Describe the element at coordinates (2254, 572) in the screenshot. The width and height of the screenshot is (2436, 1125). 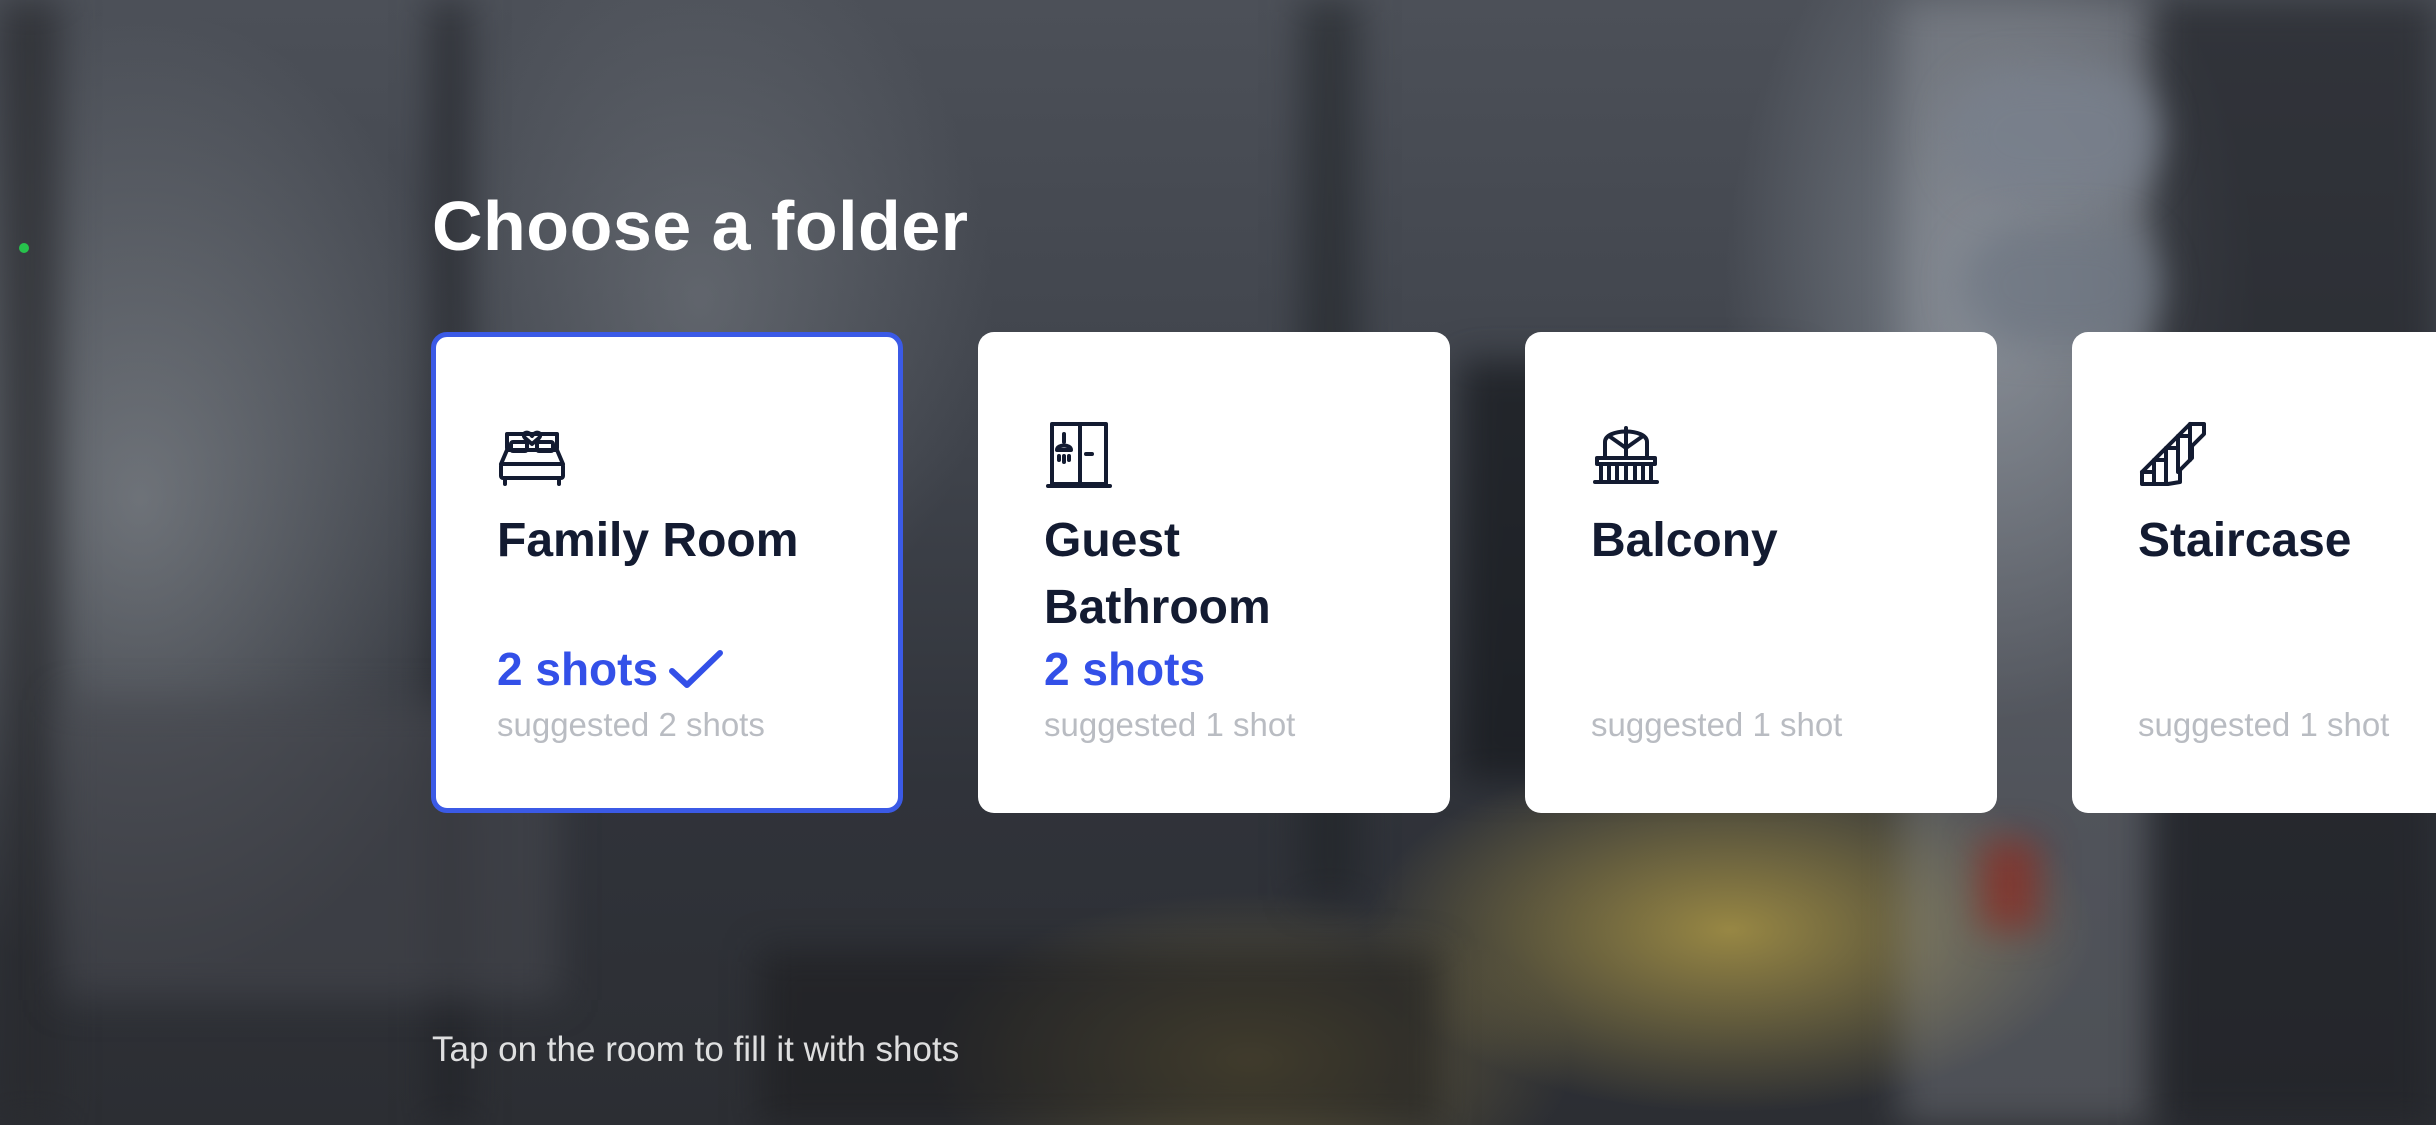
I see `folder-card-staircase: Staircase suggested 1 shot` at that location.